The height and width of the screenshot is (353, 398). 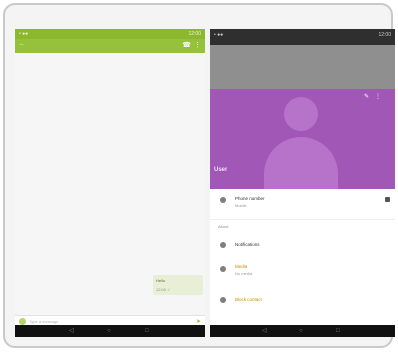 What do you see at coordinates (198, 321) in the screenshot?
I see `send-icon: ➤` at bounding box center [198, 321].